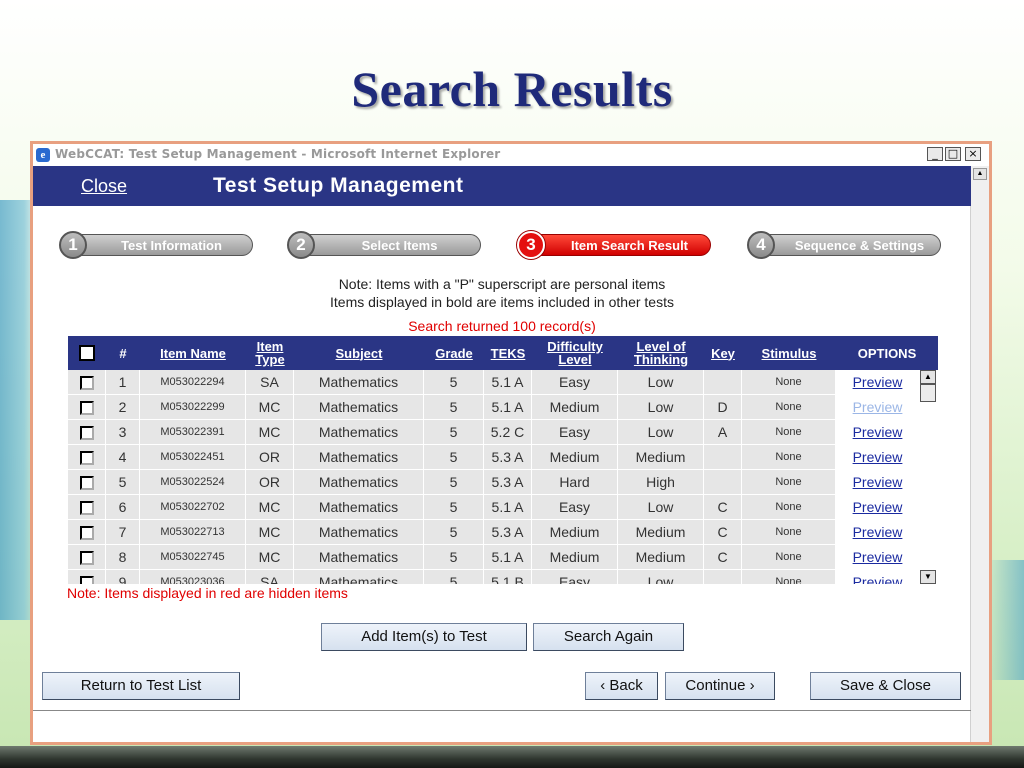 The height and width of the screenshot is (768, 1024). Describe the element at coordinates (621, 686) in the screenshot. I see `back-button: ‹ Back` at that location.